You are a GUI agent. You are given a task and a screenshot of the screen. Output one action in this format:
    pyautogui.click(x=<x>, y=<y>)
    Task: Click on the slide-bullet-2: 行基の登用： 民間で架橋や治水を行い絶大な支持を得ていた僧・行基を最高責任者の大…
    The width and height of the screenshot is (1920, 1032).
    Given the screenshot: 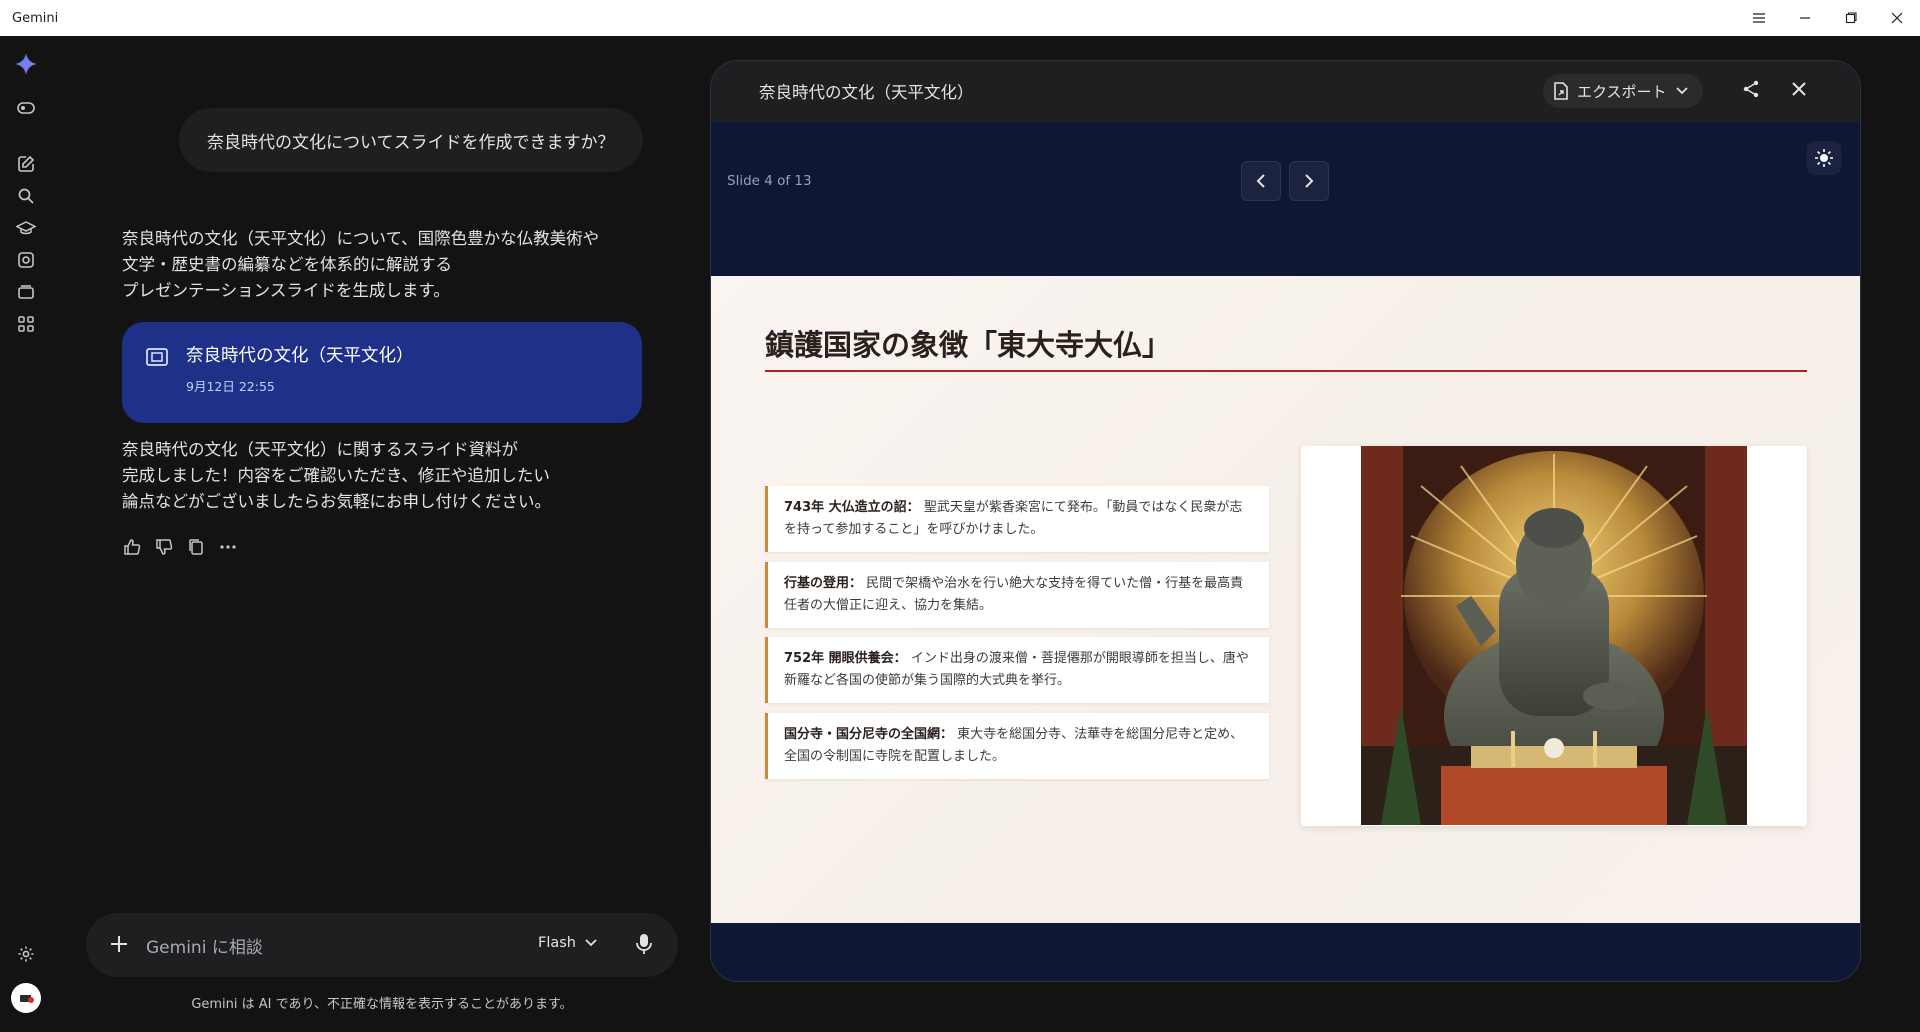 What is the action you would take?
    pyautogui.click(x=1017, y=595)
    